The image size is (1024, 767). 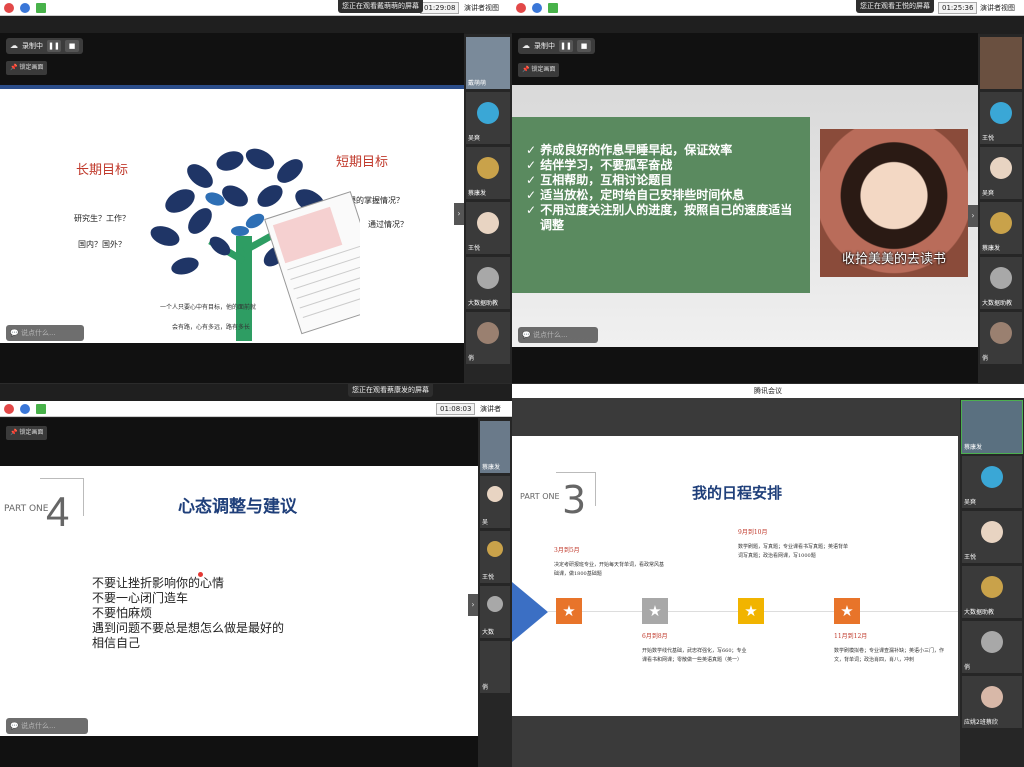 I want to click on slide-right-question-2: 通过情况？, so click(x=388, y=224).